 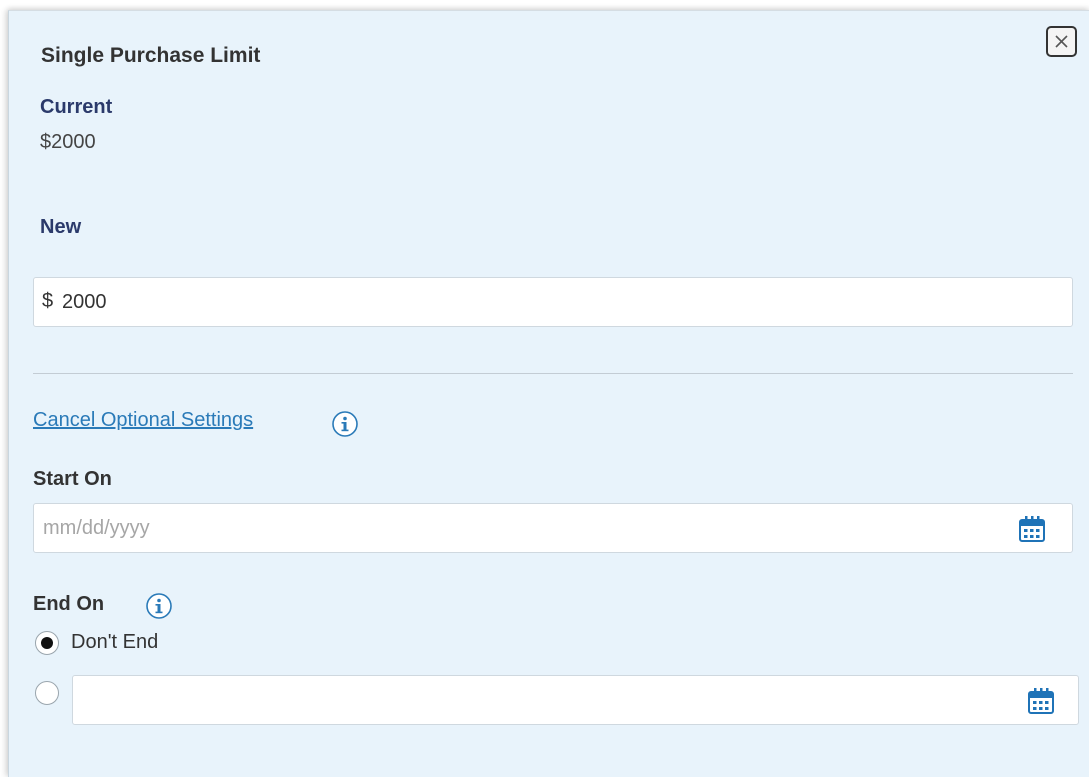 I want to click on current-label: Current, so click(x=76, y=107).